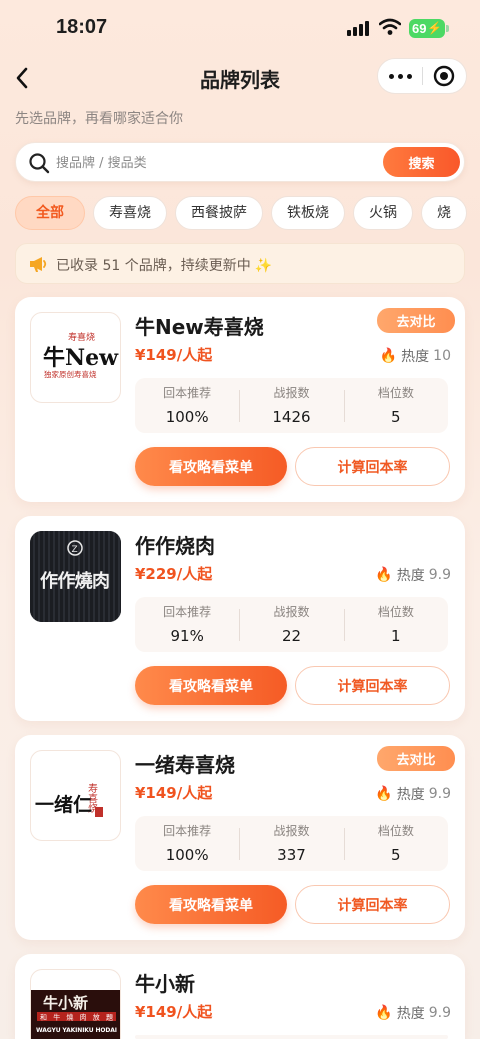 The width and height of the screenshot is (480, 1039). I want to click on brand-price: ¥229/人起, so click(174, 574).